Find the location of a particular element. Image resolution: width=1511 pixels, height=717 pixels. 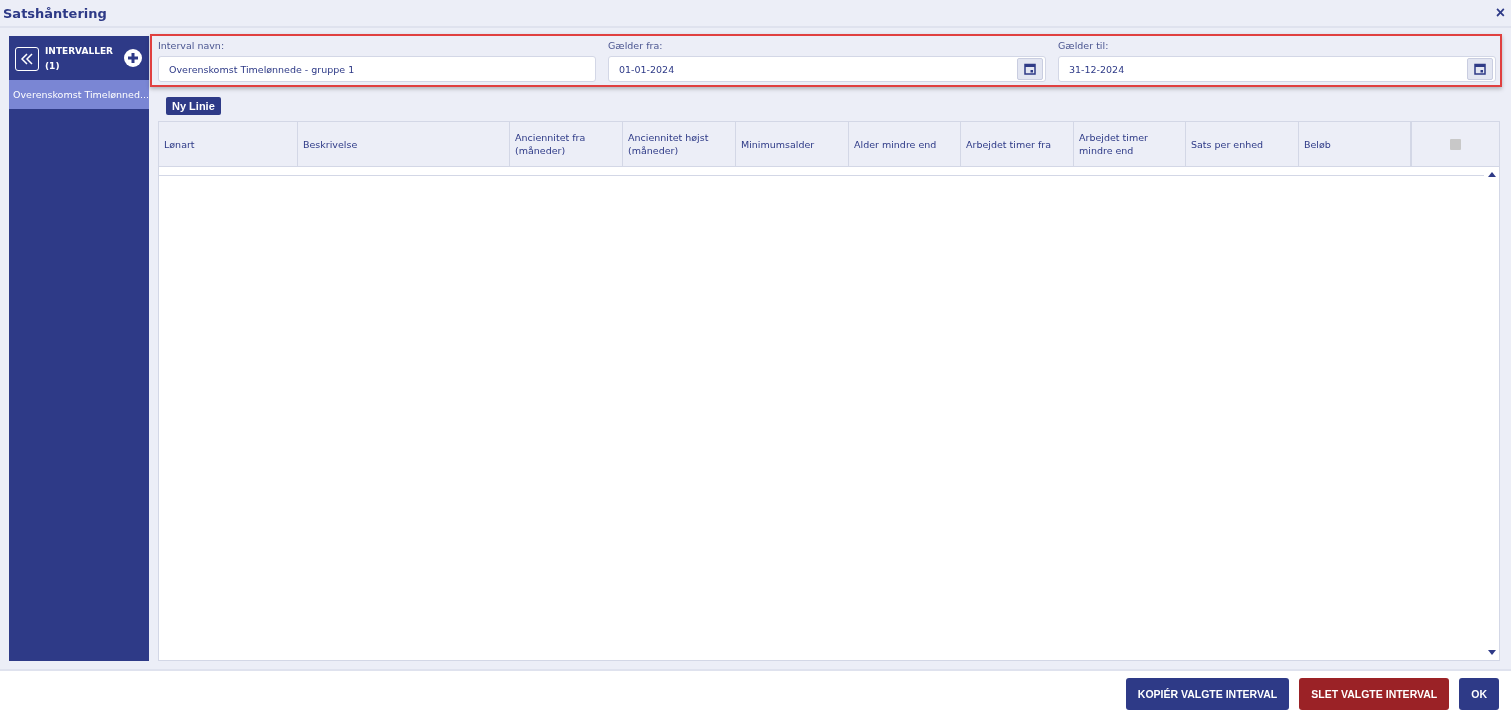

double-chevron-left-icon is located at coordinates (27, 59).